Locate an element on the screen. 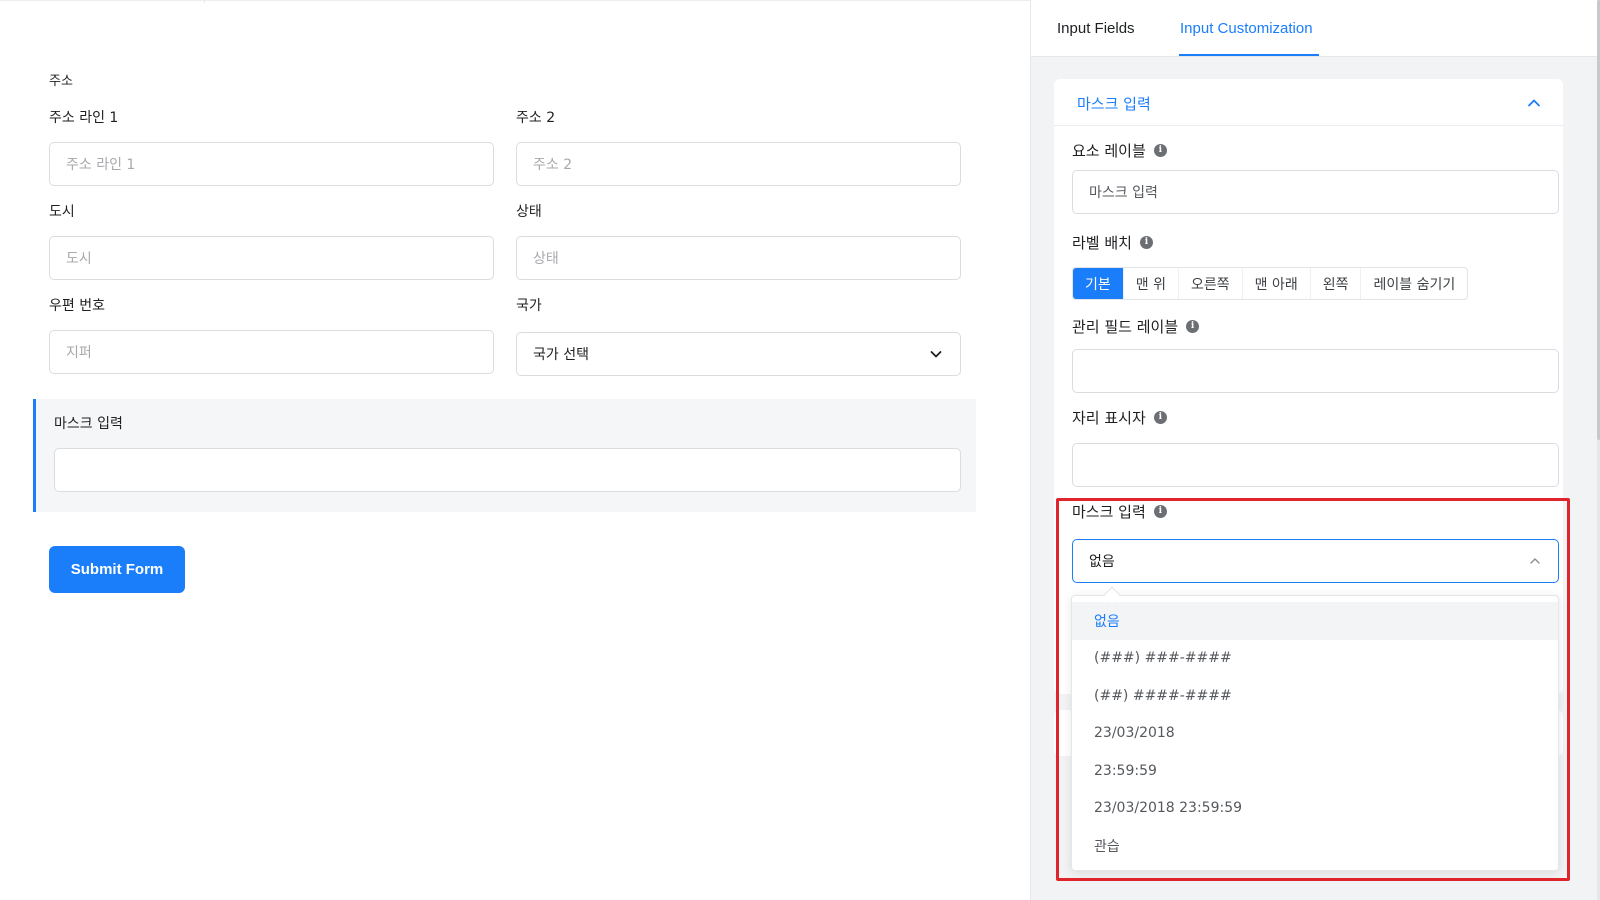 This screenshot has height=900, width=1600. address-line2-placeholder: 주소 2 is located at coordinates (553, 165).